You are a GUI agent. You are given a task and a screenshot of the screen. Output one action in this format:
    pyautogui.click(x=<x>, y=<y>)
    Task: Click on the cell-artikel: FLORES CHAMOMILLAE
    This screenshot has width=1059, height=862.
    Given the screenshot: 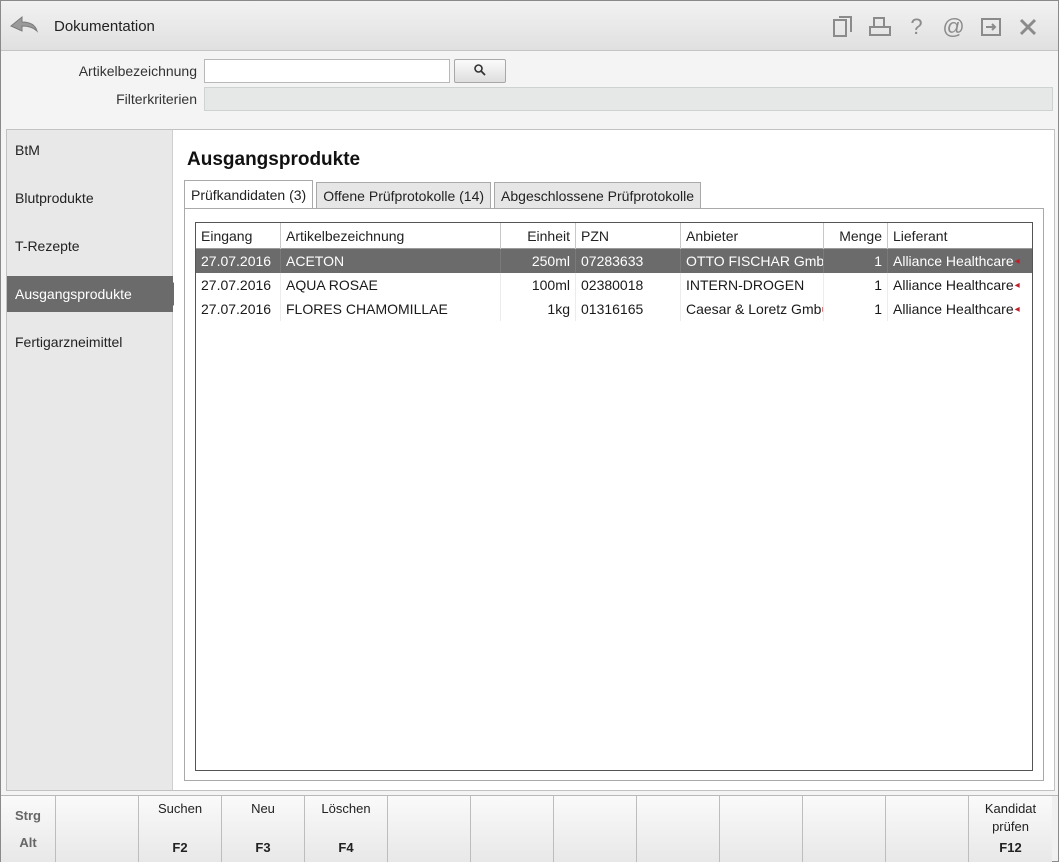 What is the action you would take?
    pyautogui.click(x=391, y=309)
    